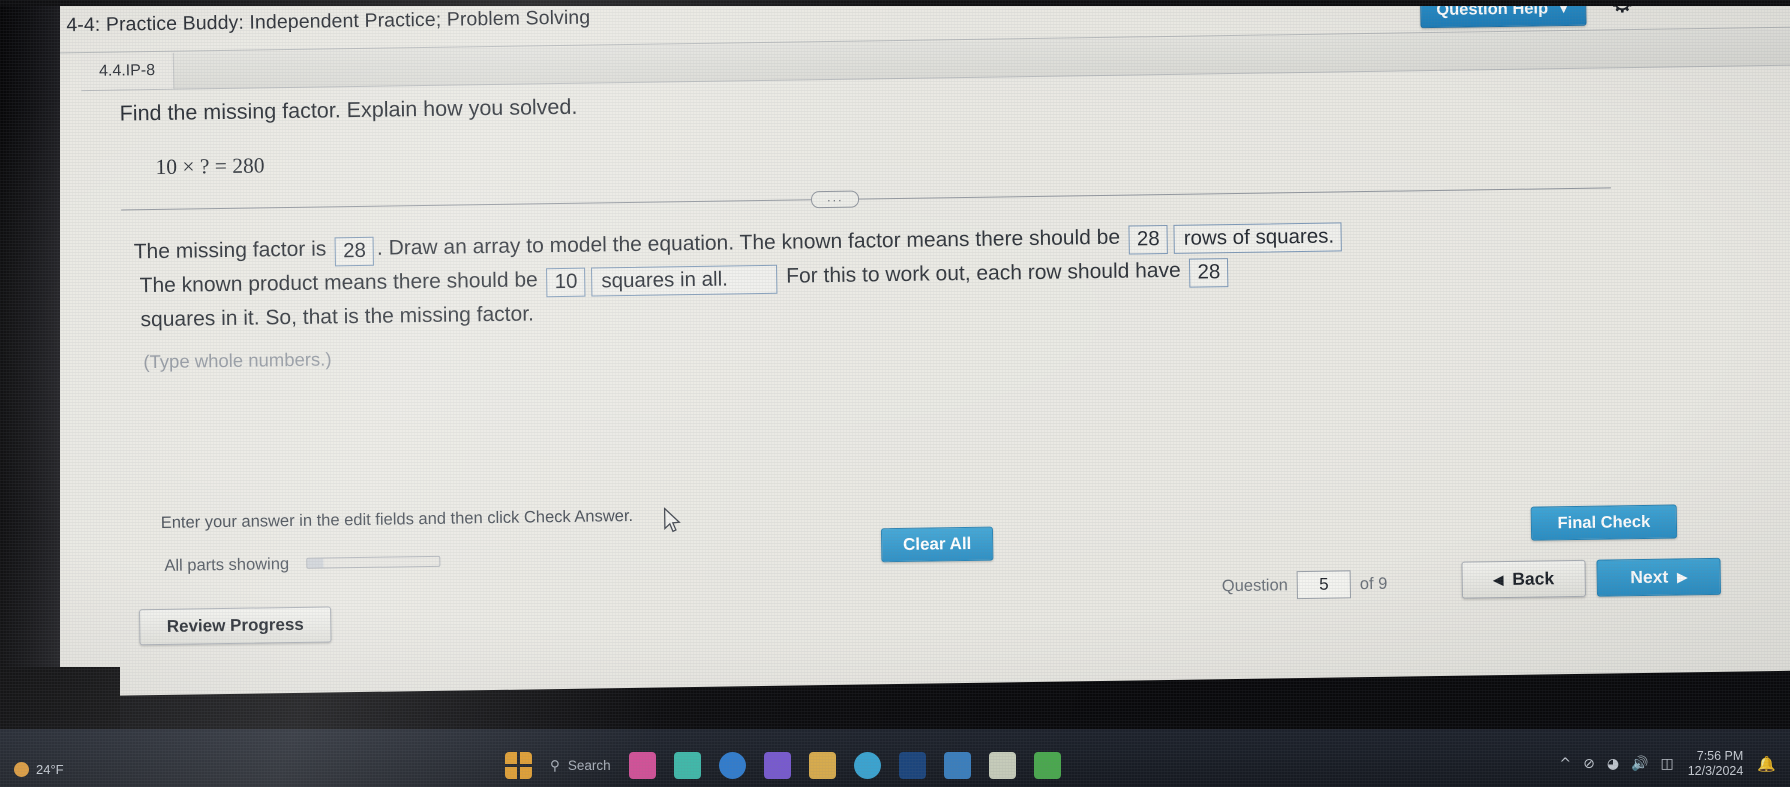 The width and height of the screenshot is (1790, 787). What do you see at coordinates (822, 765) in the screenshot?
I see `app-folder-icon` at bounding box center [822, 765].